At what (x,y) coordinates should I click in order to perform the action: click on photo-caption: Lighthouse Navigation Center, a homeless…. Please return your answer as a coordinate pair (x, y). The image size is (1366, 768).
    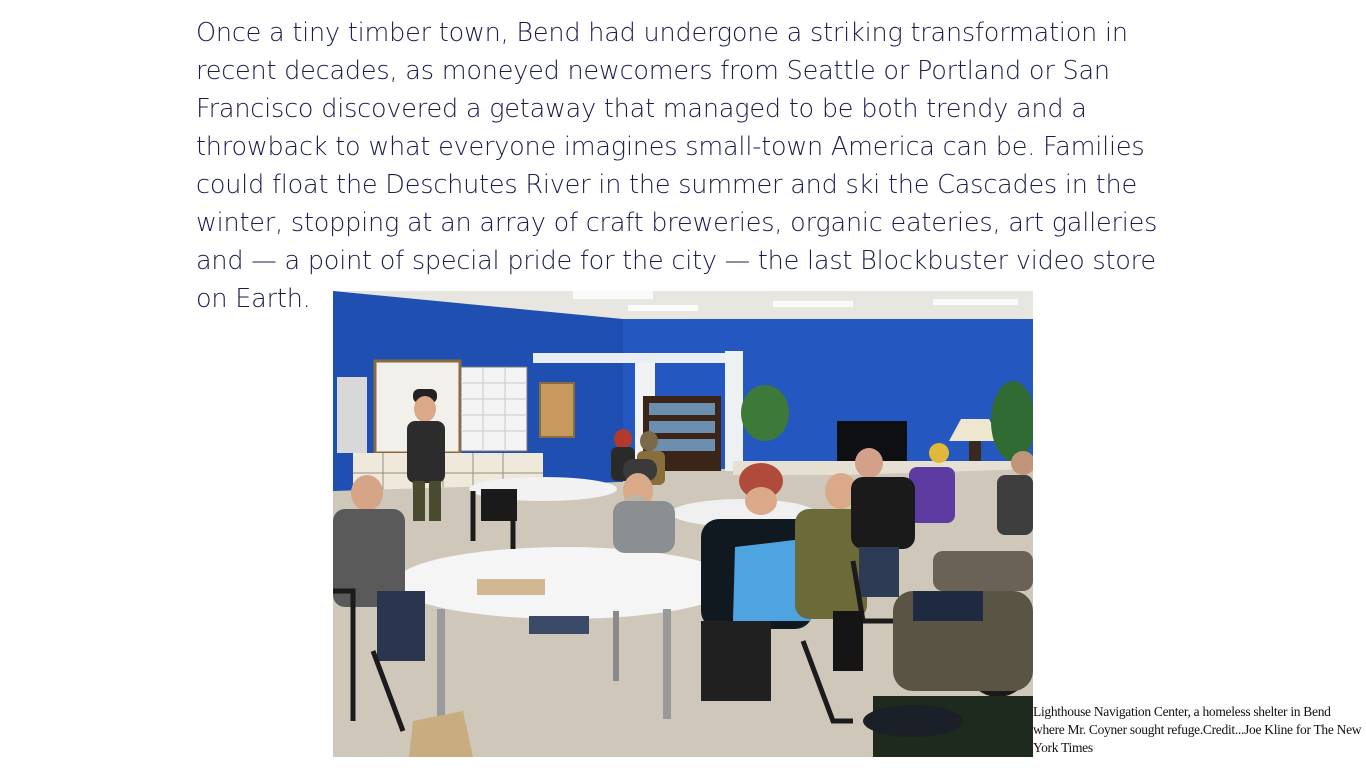
    Looking at the image, I should click on (1198, 730).